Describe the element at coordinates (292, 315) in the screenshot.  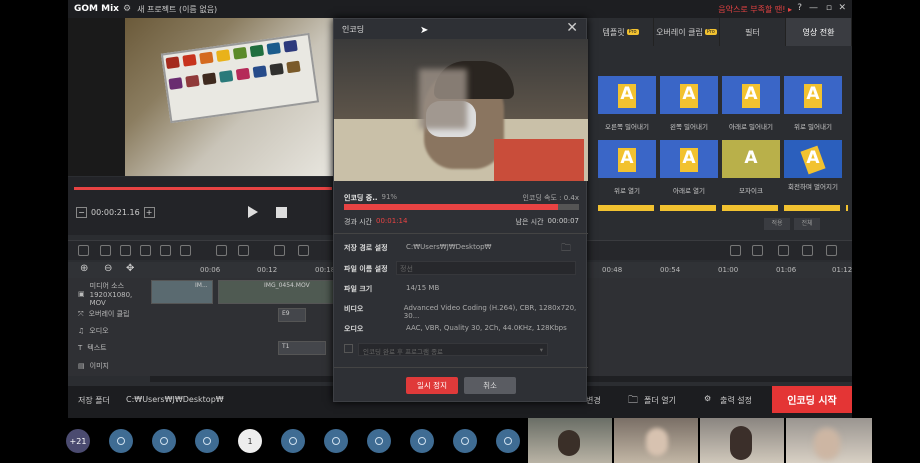
I see `overlay-clip: E9` at that location.